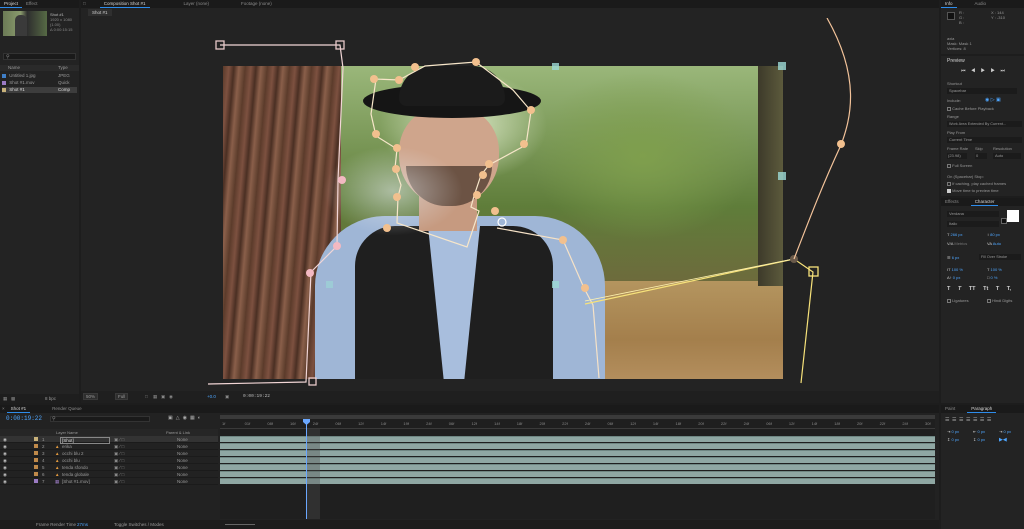 Image resolution: width=1024 pixels, height=529 pixels. I want to click on tab-shot-1: Shot #1, so click(18, 409).